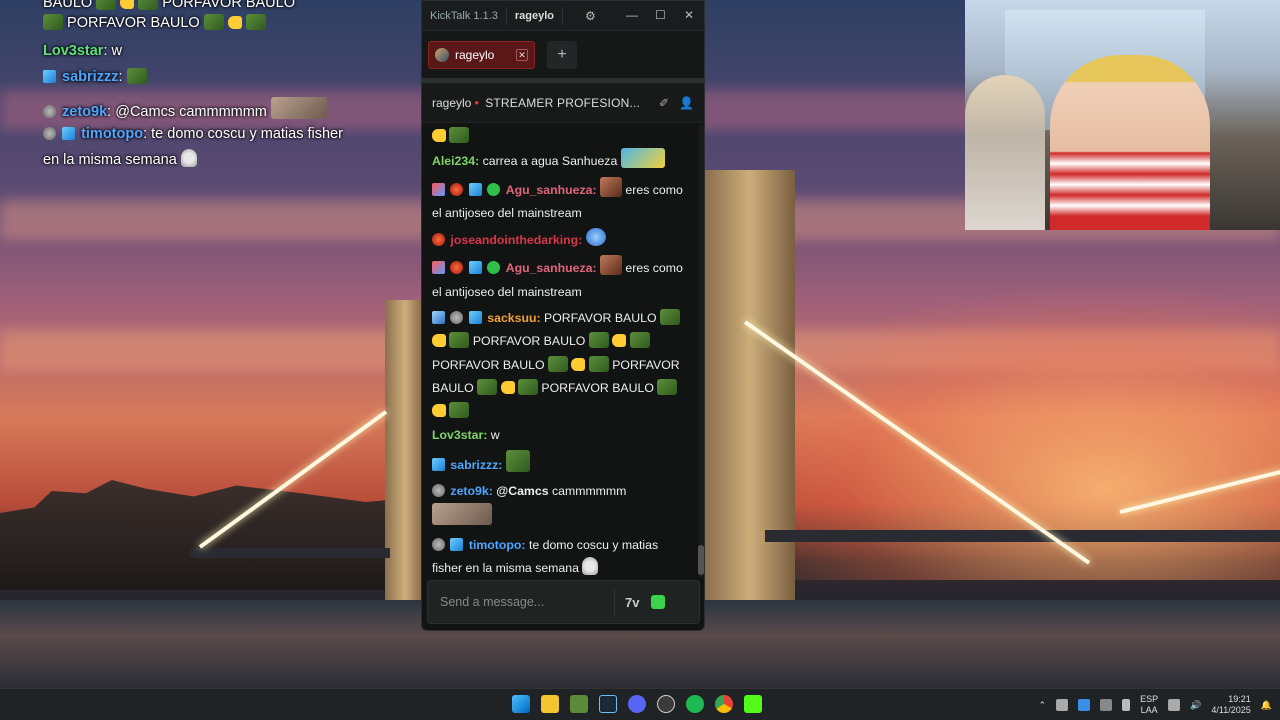 The height and width of the screenshot is (720, 1280). I want to click on sword-badge-icon, so click(438, 318).